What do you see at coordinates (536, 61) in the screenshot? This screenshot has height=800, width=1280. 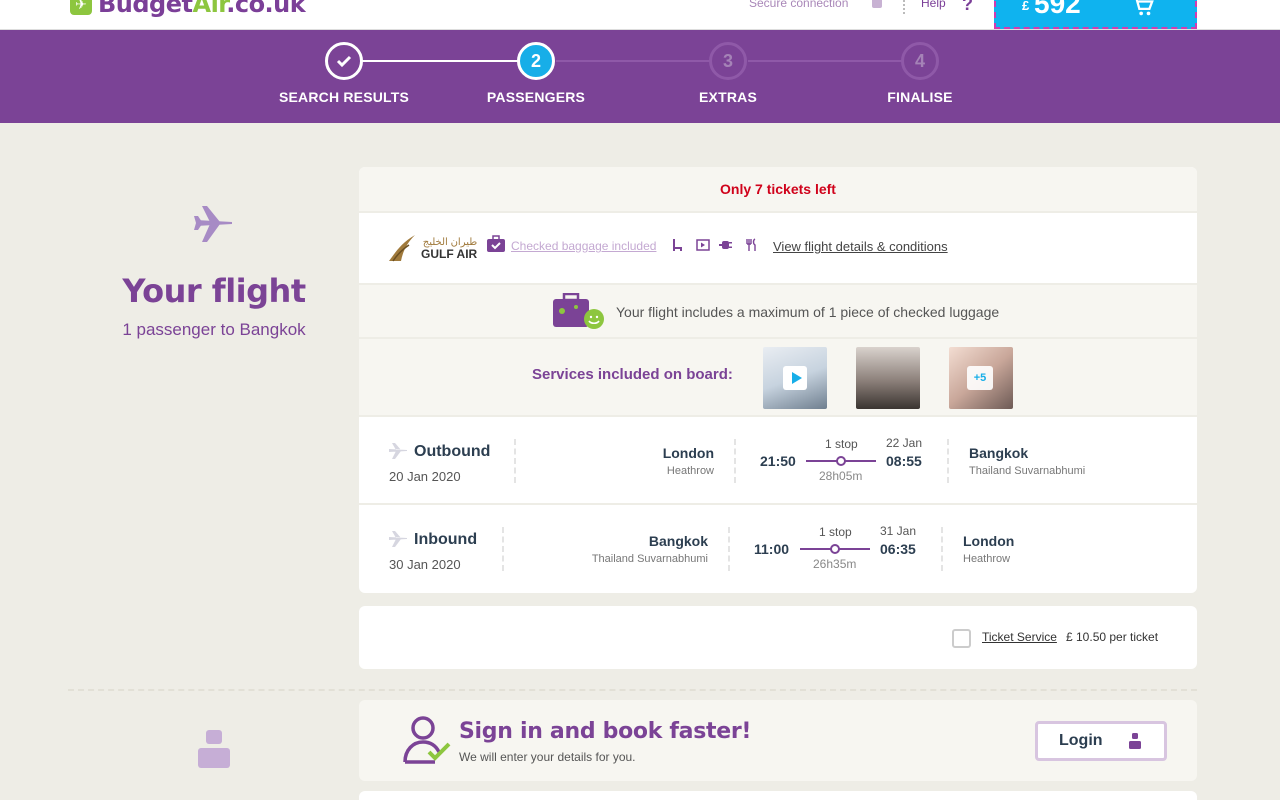 I see `step-number: 2` at bounding box center [536, 61].